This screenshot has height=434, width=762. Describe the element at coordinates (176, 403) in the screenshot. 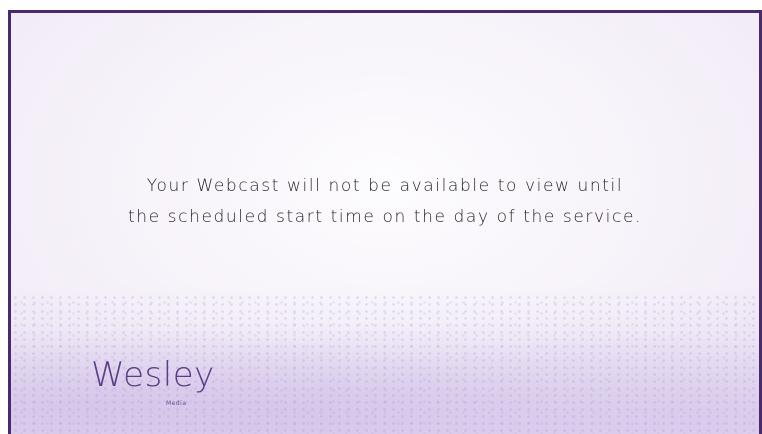

I see `logo-subtext: Media` at that location.